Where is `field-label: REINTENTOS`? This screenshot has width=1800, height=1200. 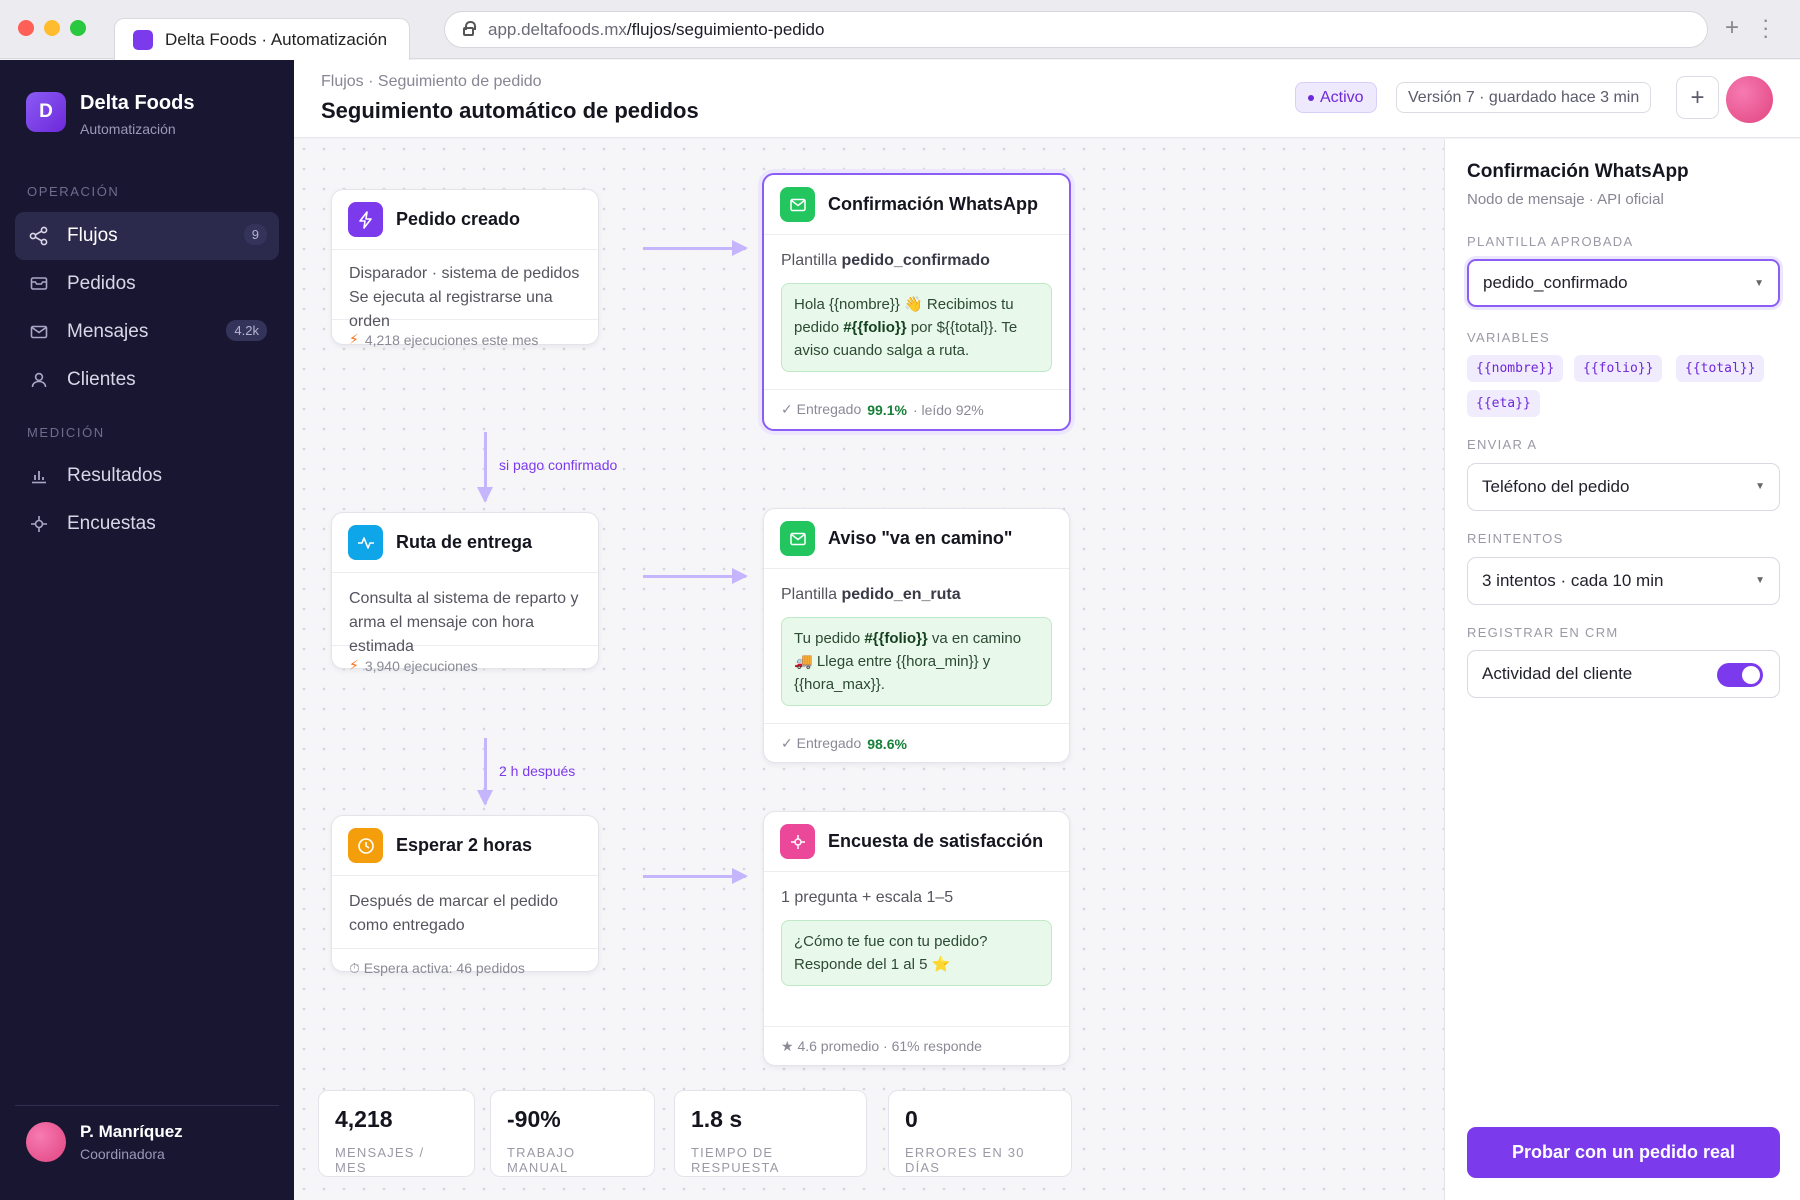
field-label: REINTENTOS is located at coordinates (1515, 538).